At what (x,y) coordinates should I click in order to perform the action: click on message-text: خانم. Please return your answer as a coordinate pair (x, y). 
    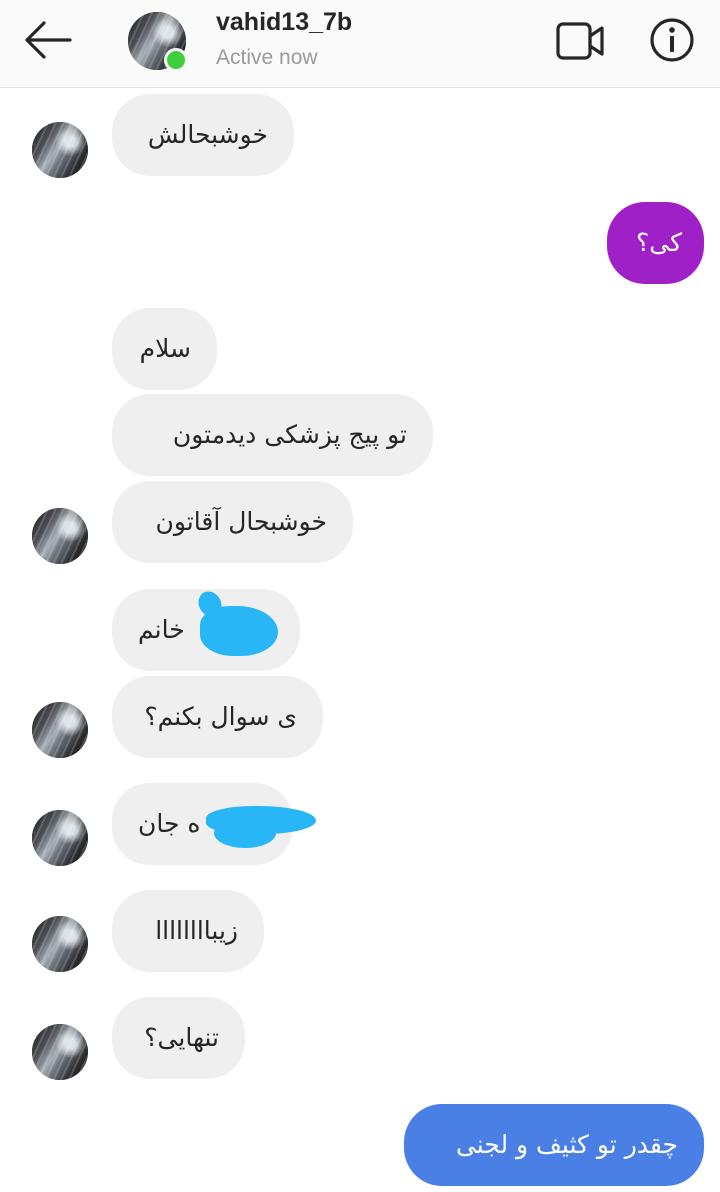
    Looking at the image, I should click on (161, 629).